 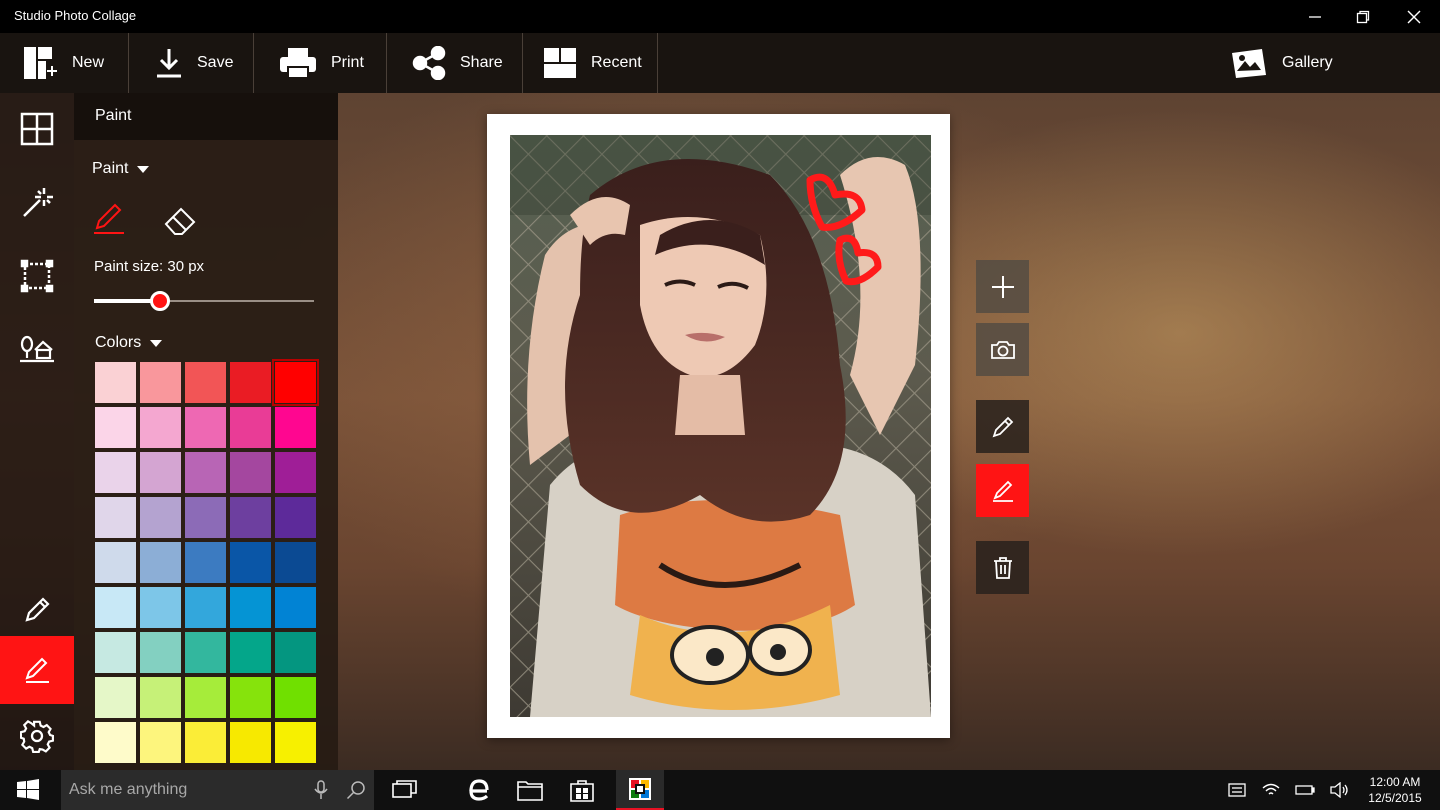 What do you see at coordinates (1002, 426) in the screenshot?
I see `draw-side-button` at bounding box center [1002, 426].